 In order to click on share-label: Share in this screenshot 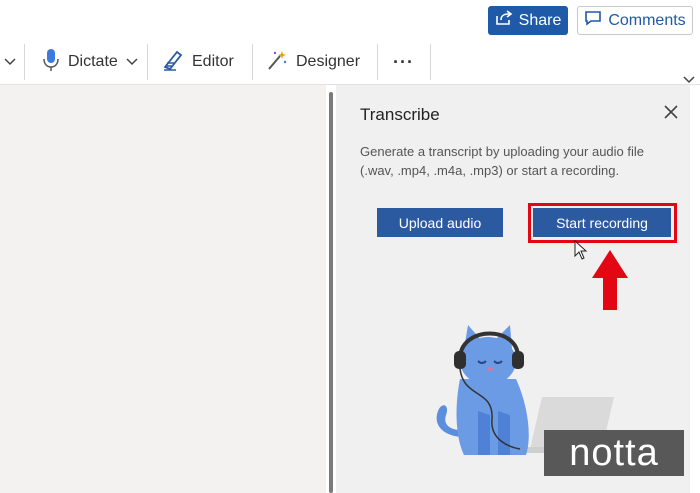, I will do `click(540, 20)`.